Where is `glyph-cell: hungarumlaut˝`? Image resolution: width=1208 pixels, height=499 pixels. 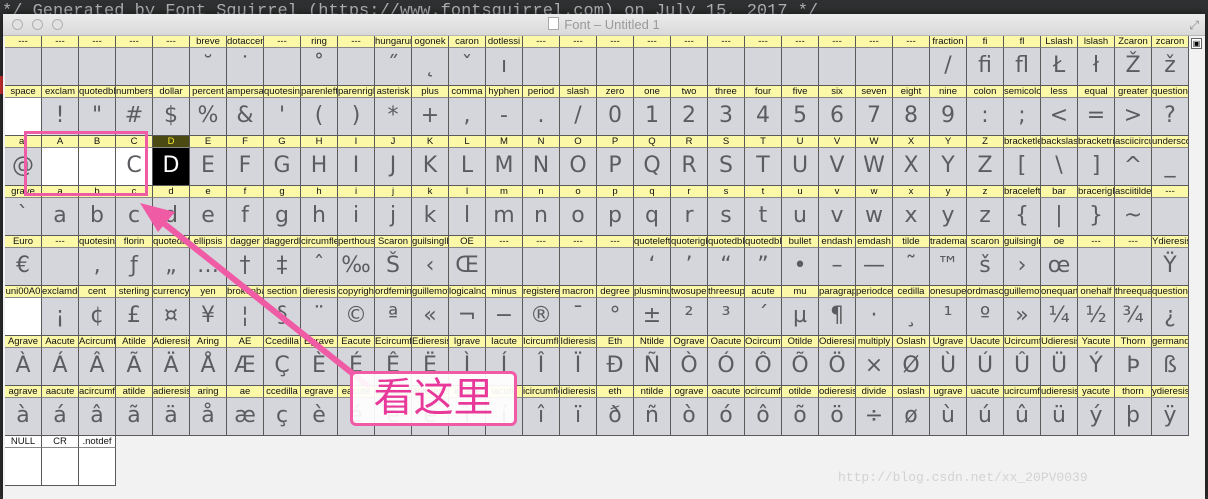 glyph-cell: hungarumlaut˝ is located at coordinates (393, 61).